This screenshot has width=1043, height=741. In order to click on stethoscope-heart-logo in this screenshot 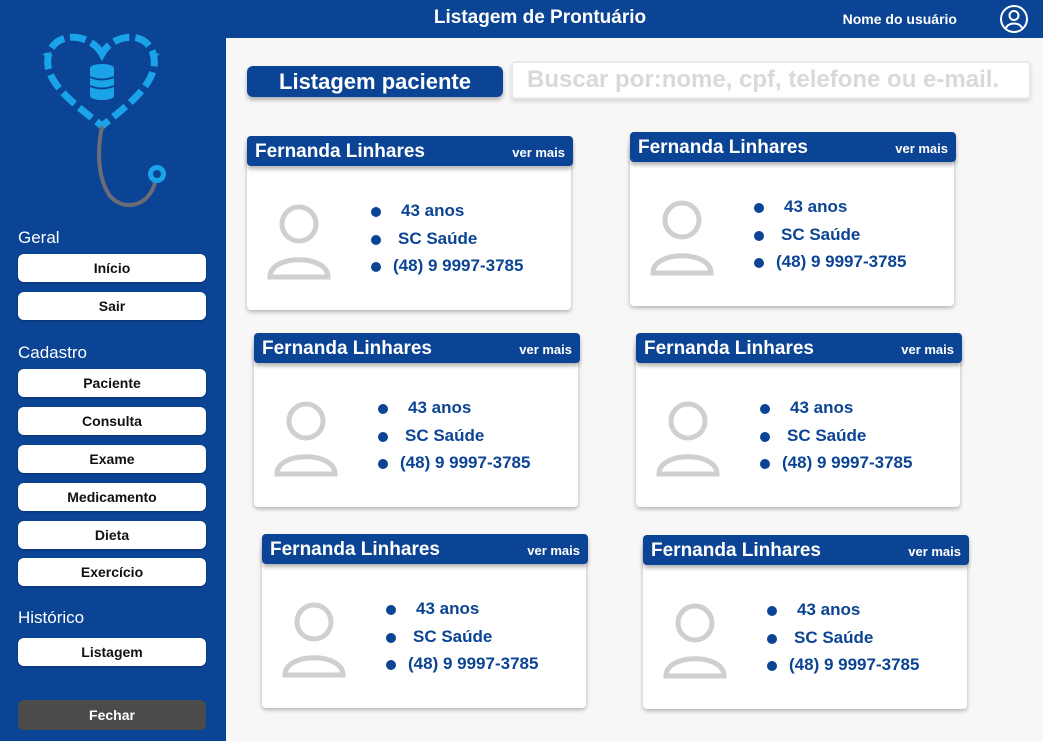, I will do `click(104, 120)`.